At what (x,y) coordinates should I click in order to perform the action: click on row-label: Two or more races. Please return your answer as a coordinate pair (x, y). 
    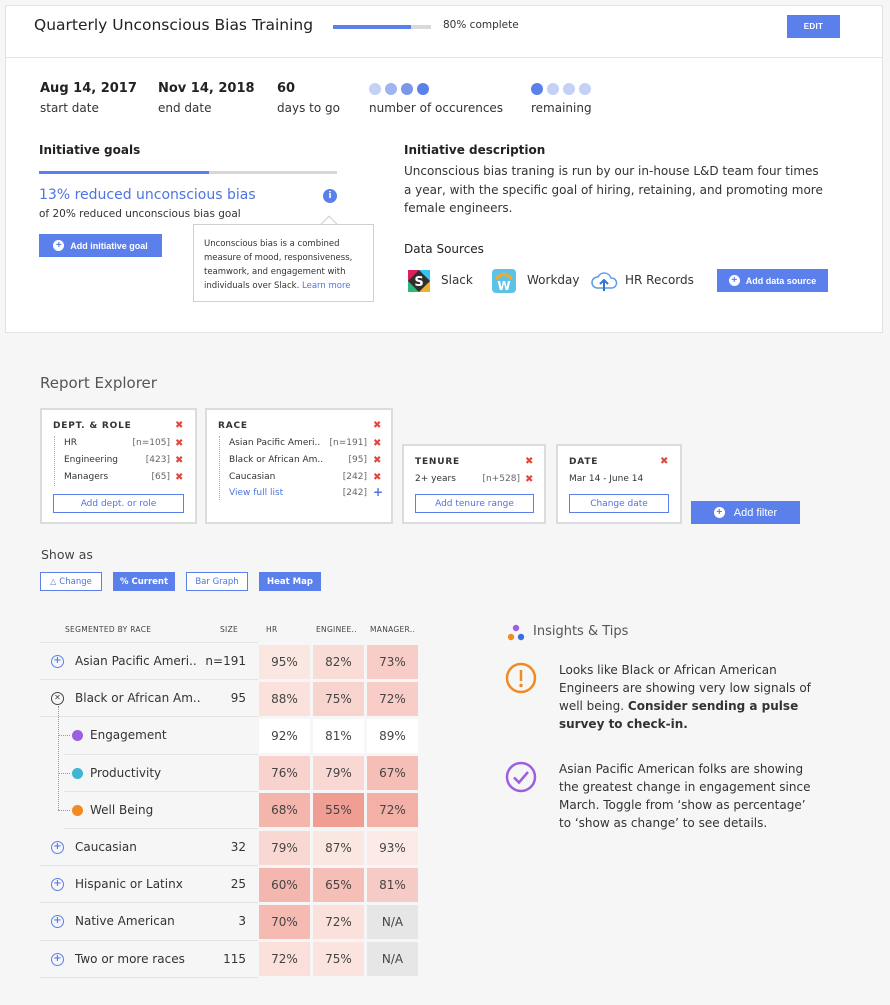
    Looking at the image, I should click on (130, 959).